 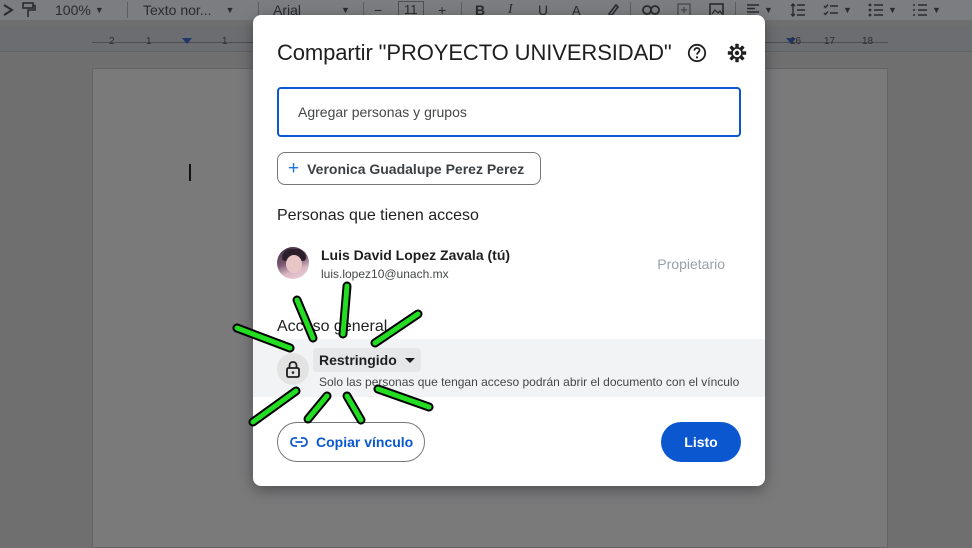 I want to click on access-heading: Personas que tienen acceso, so click(x=378, y=215).